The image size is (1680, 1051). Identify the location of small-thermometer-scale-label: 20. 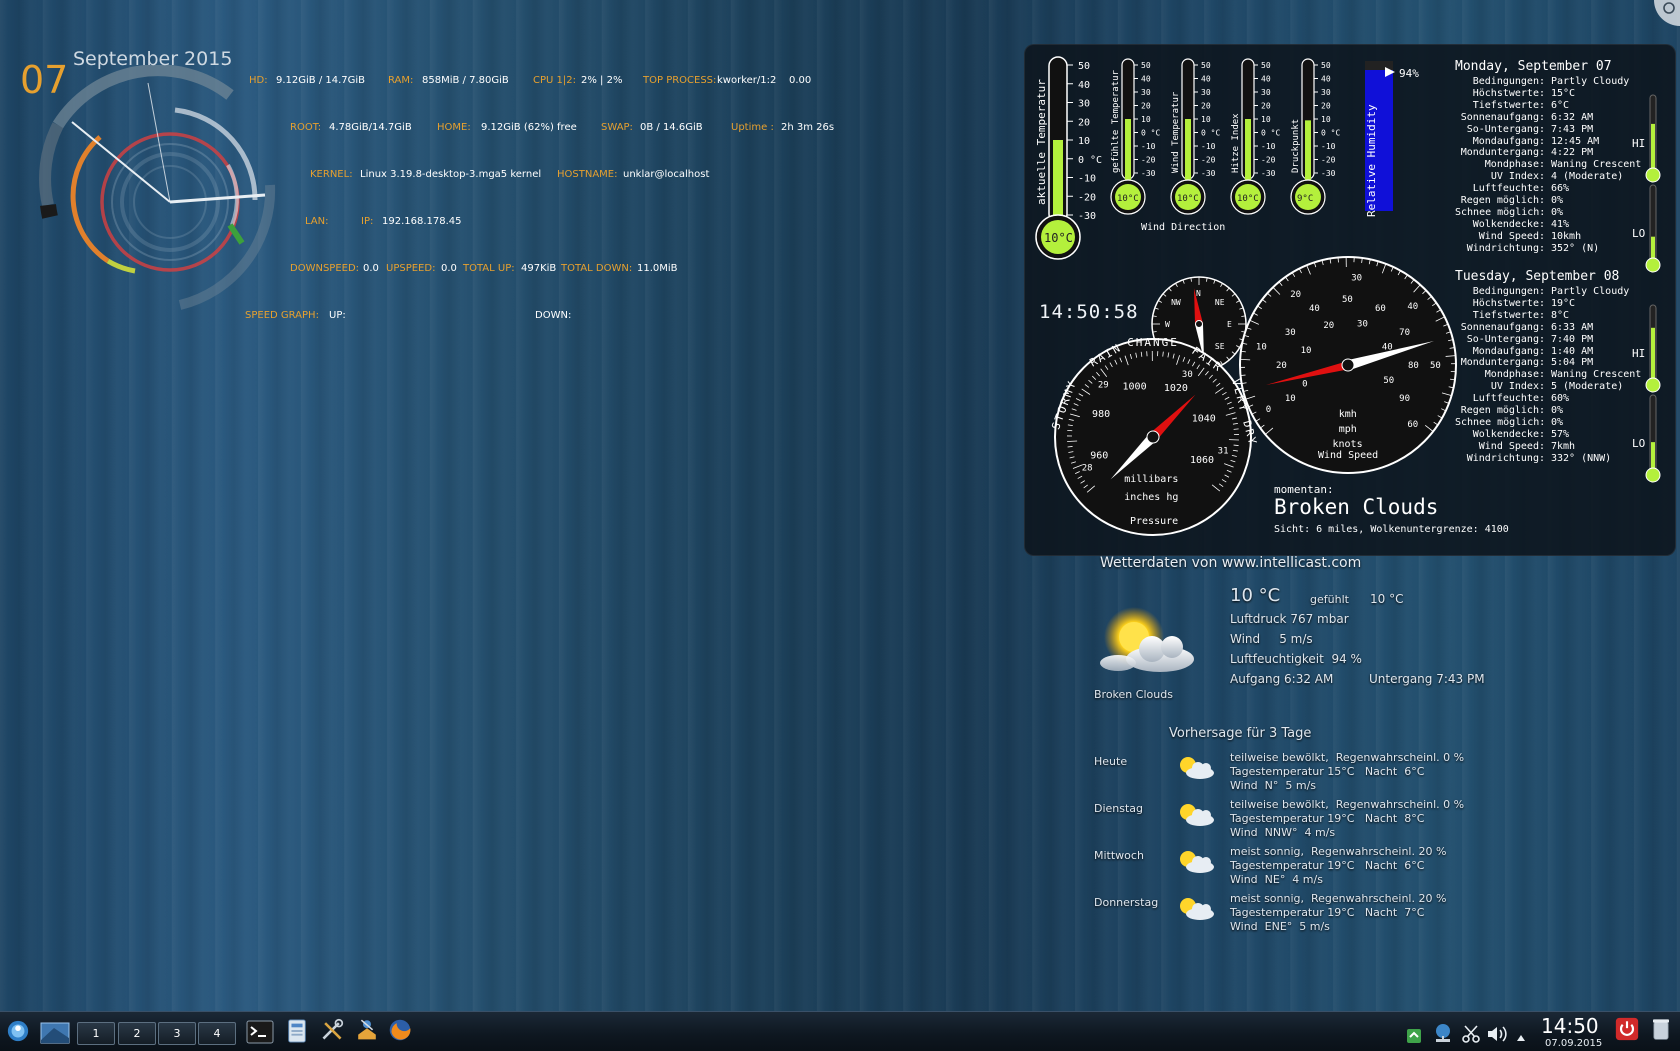
(1326, 106).